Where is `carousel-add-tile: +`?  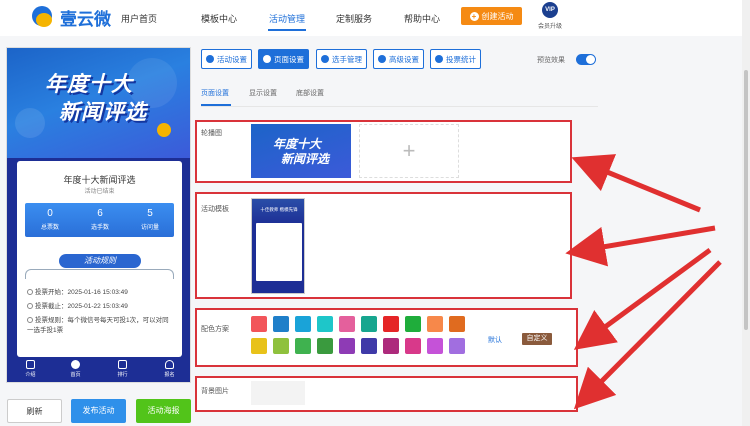 carousel-add-tile: + is located at coordinates (409, 151).